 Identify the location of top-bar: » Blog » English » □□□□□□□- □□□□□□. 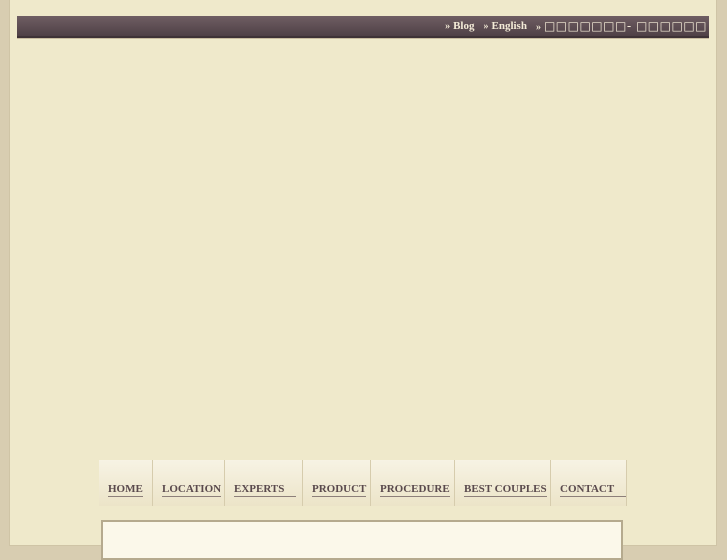
(363, 27).